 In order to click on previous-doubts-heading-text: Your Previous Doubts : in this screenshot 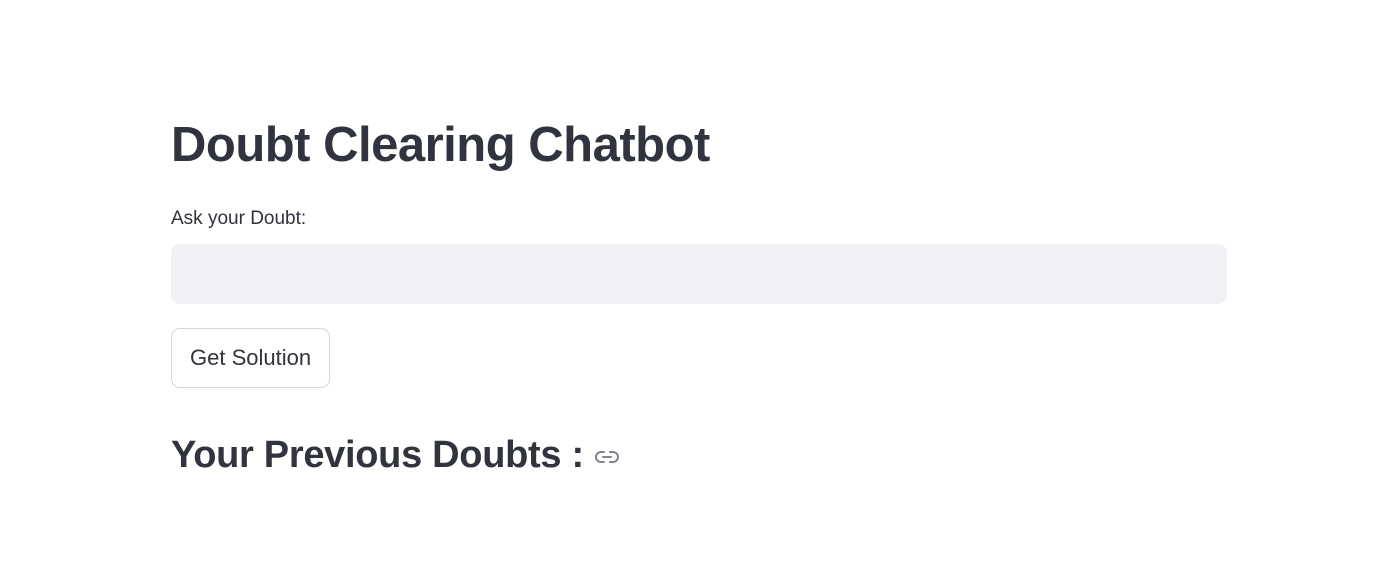, I will do `click(377, 455)`.